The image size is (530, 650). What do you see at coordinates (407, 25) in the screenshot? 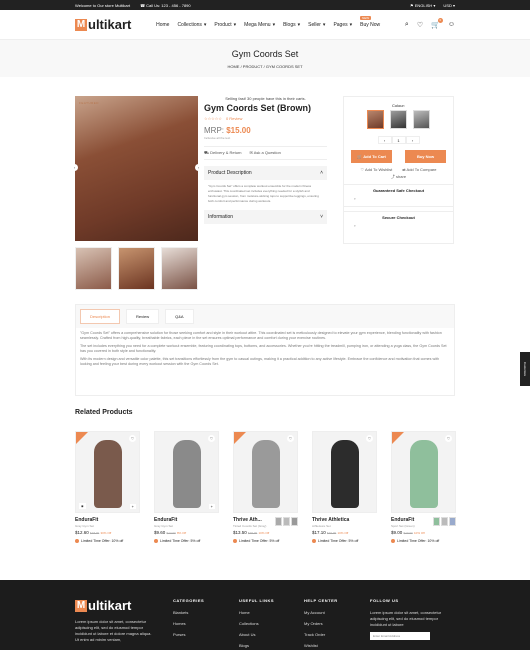
I see `search-icon: ⌕` at bounding box center [407, 25].